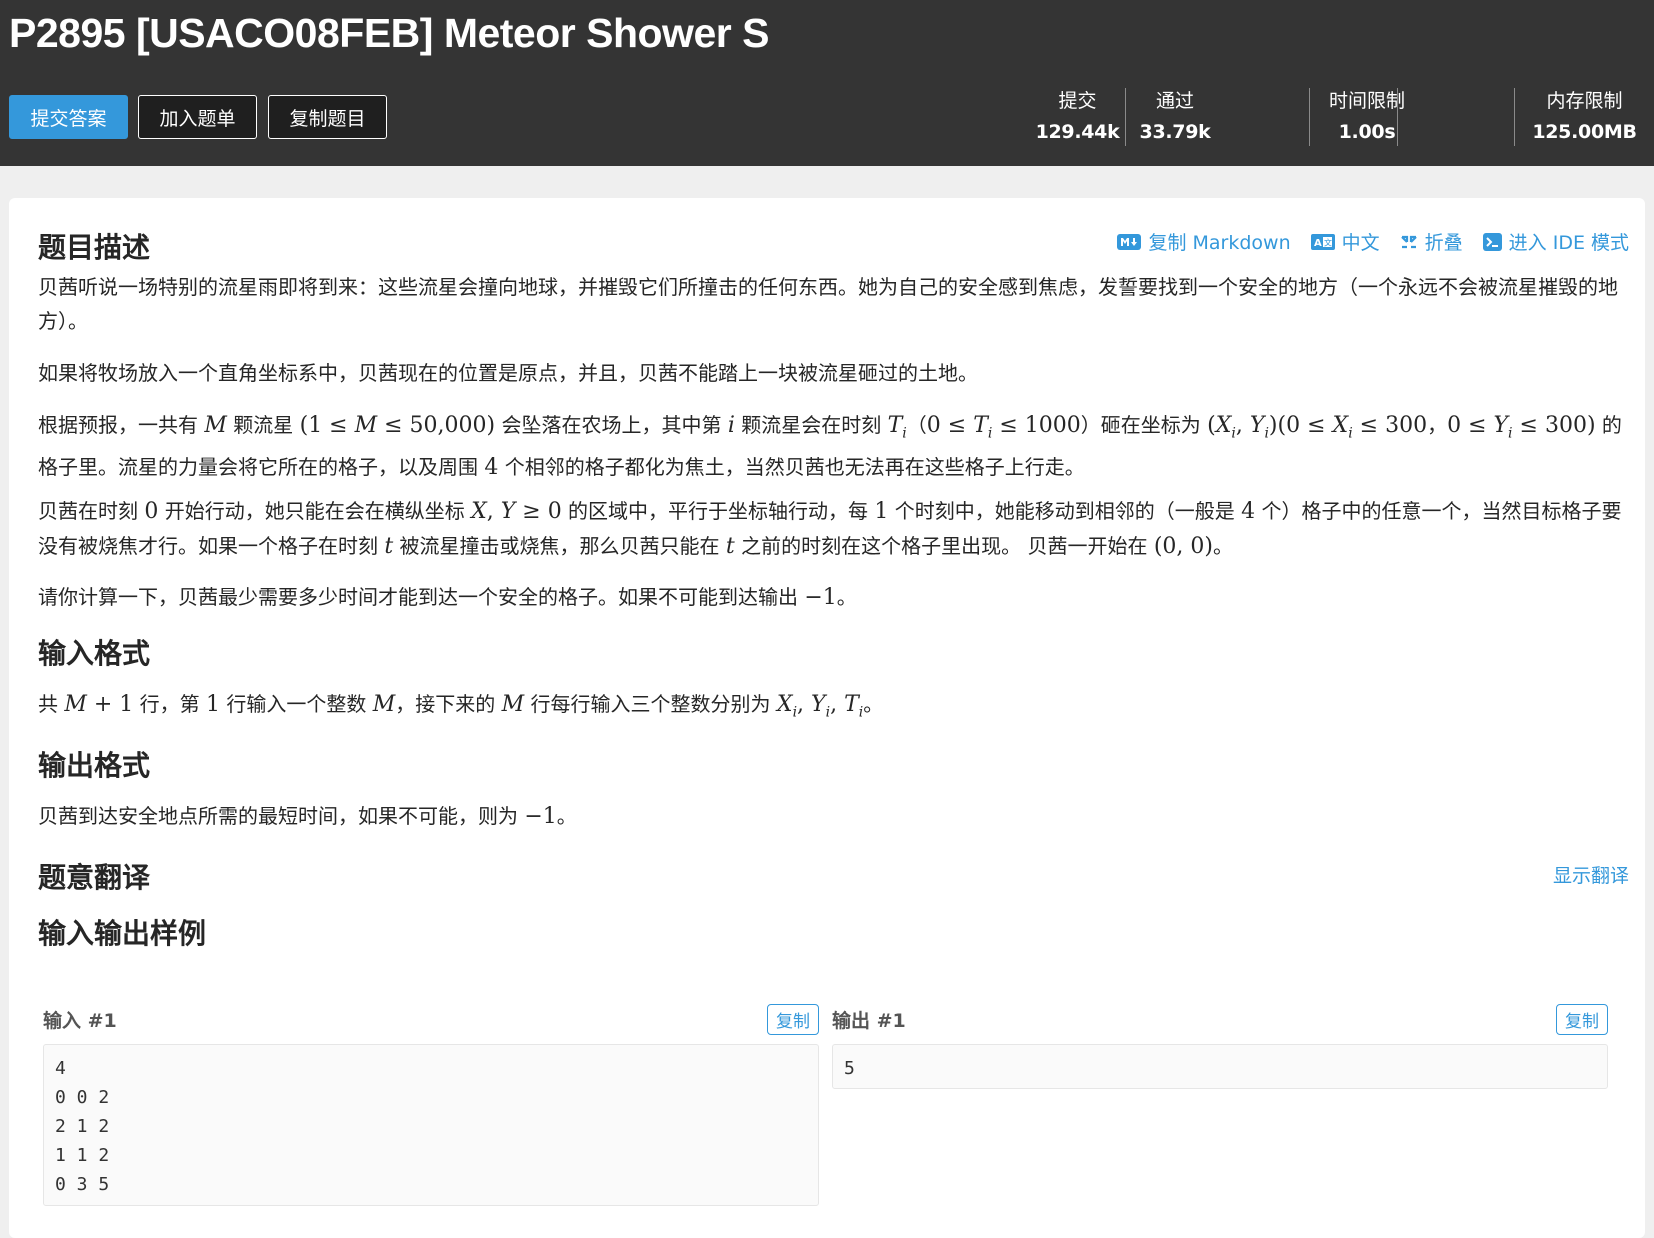  What do you see at coordinates (944, 546) in the screenshot?
I see `text-fragment: 之前的时刻在这个格子里出现。 贝茜一开始在` at bounding box center [944, 546].